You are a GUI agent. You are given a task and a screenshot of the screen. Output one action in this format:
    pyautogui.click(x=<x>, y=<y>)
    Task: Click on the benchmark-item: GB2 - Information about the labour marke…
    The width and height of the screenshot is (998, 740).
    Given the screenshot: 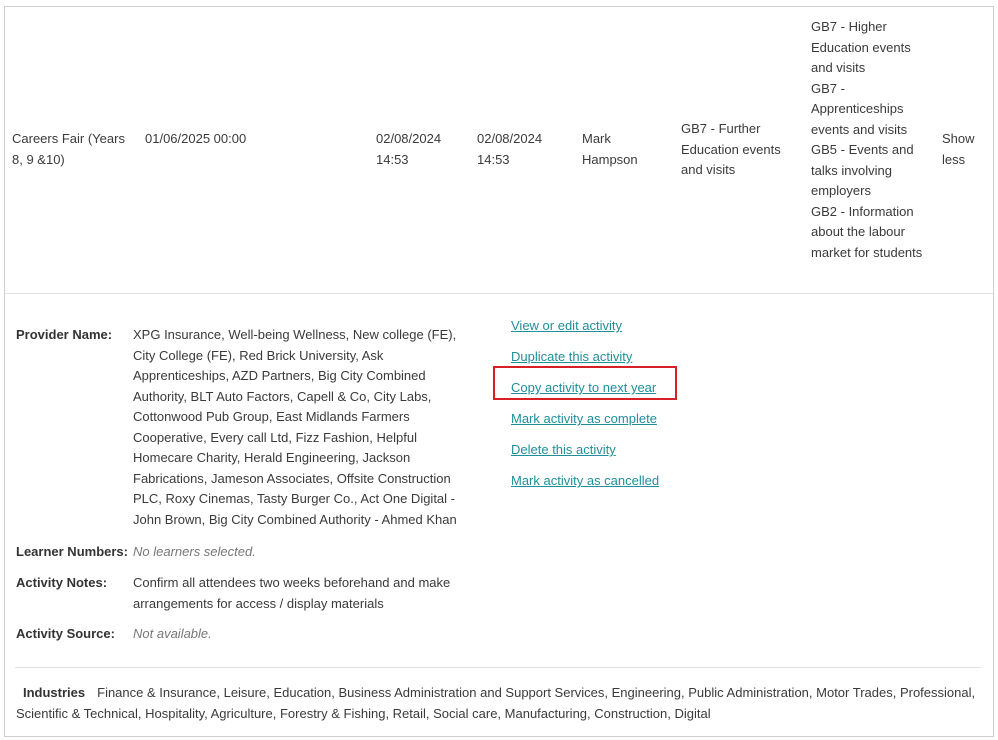 What is the action you would take?
    pyautogui.click(x=867, y=231)
    